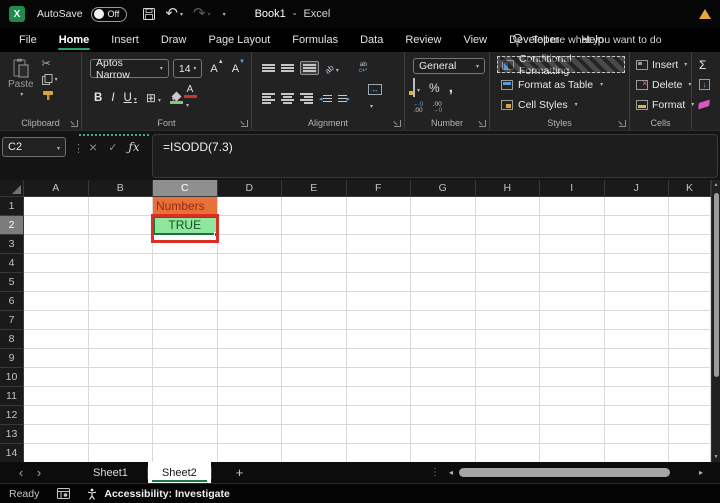 The image size is (720, 503). What do you see at coordinates (690, 225) in the screenshot?
I see `cell-K2` at bounding box center [690, 225].